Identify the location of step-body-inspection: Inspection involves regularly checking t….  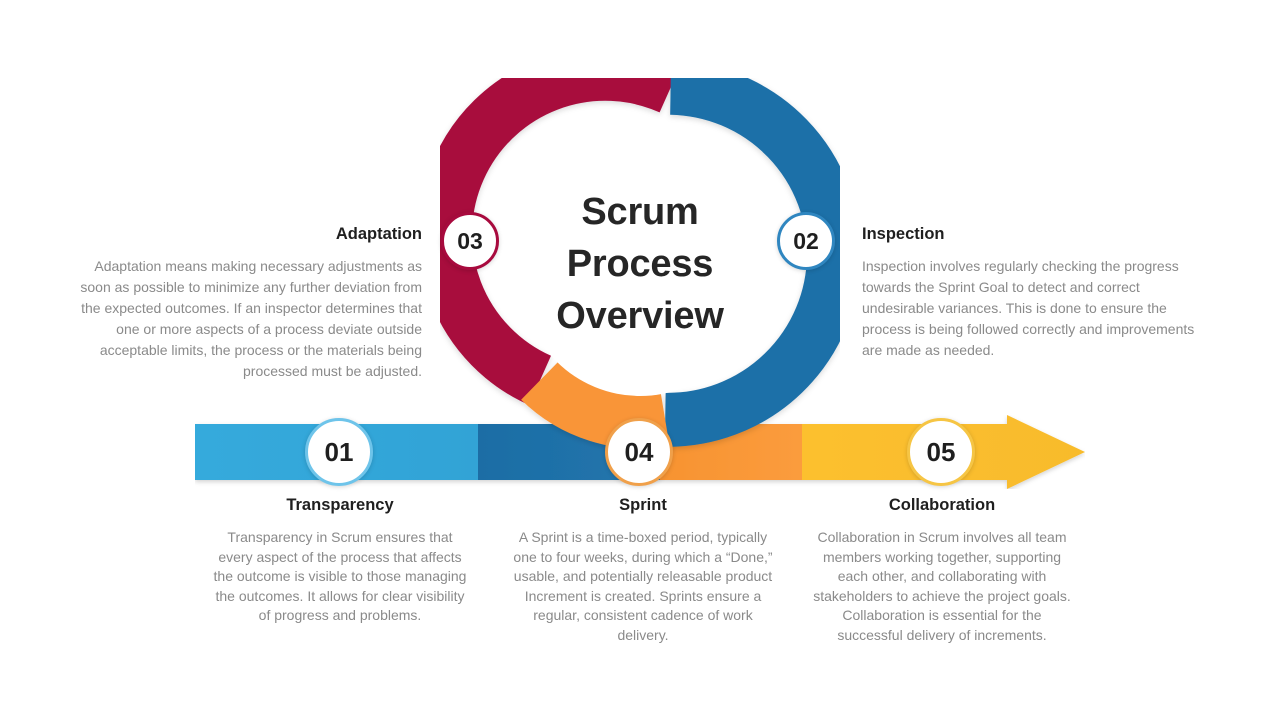
(1028, 308).